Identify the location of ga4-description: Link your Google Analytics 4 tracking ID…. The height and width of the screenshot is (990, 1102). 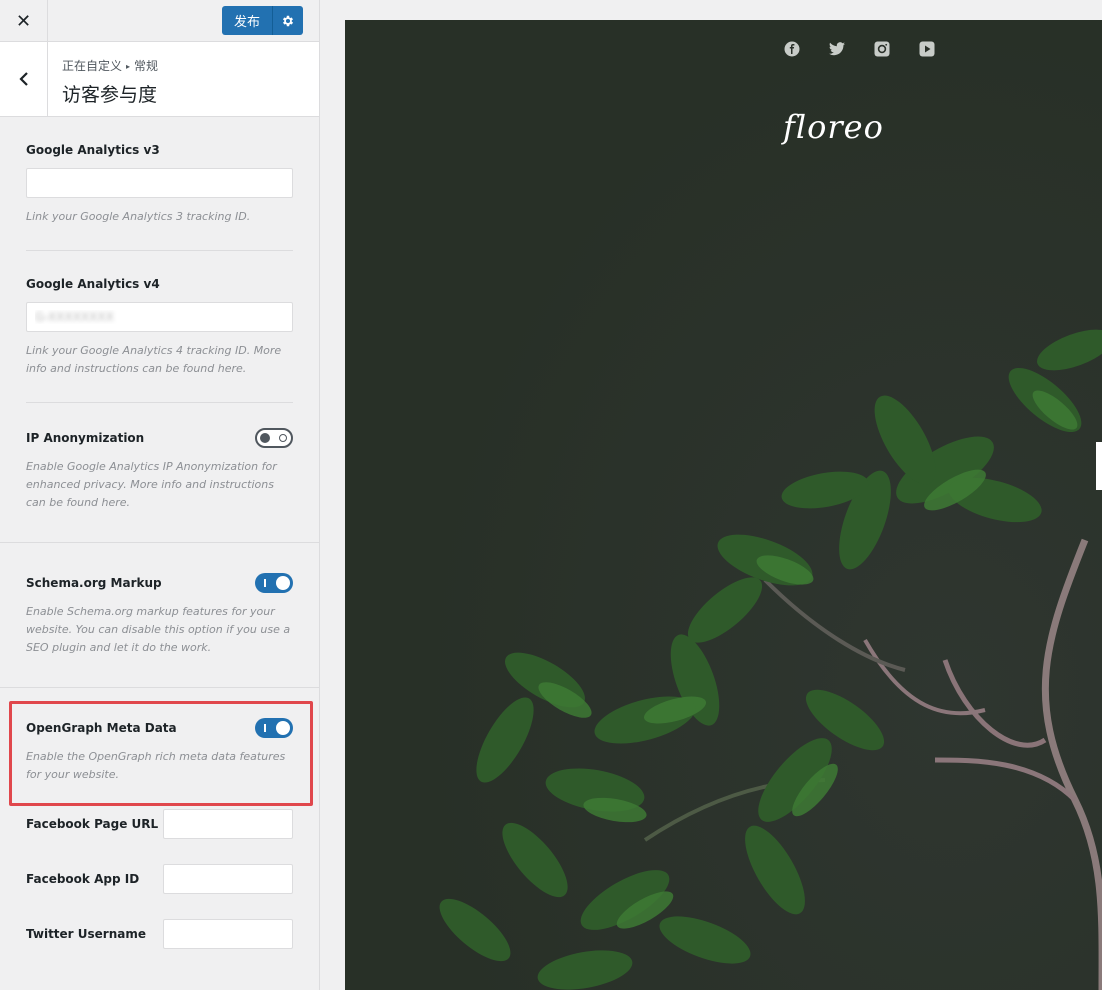
(154, 359).